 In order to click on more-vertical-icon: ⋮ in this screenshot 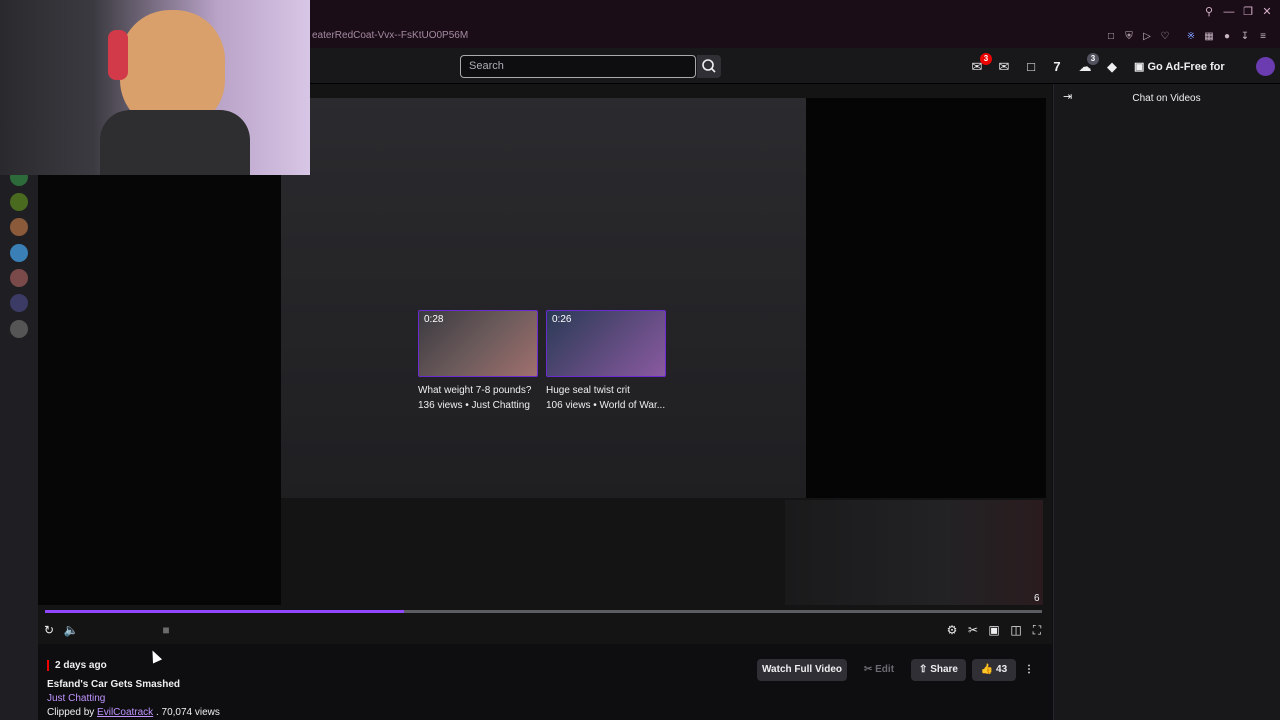, I will do `click(1029, 669)`.